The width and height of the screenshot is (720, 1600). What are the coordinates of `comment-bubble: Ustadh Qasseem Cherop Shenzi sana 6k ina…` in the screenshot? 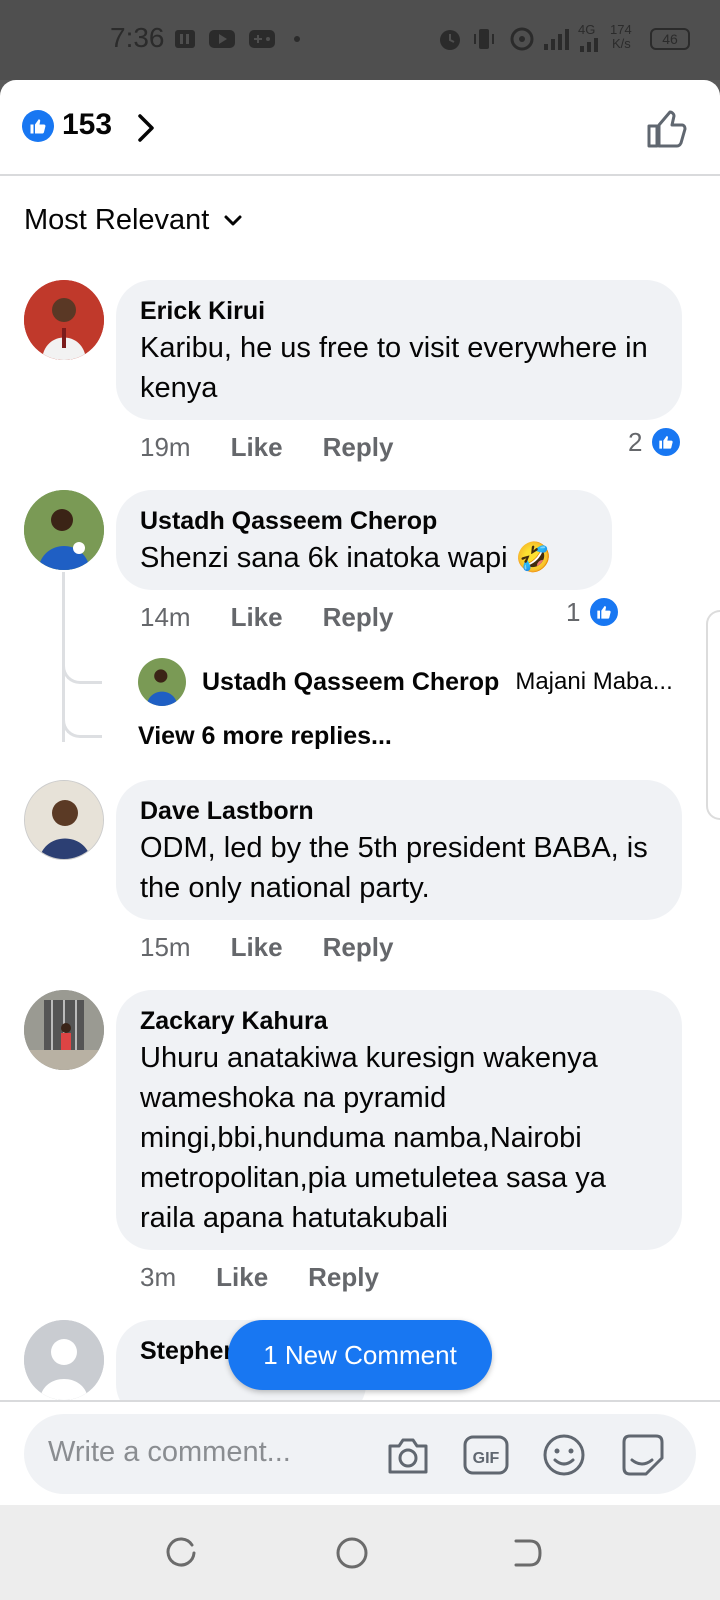 It's located at (364, 540).